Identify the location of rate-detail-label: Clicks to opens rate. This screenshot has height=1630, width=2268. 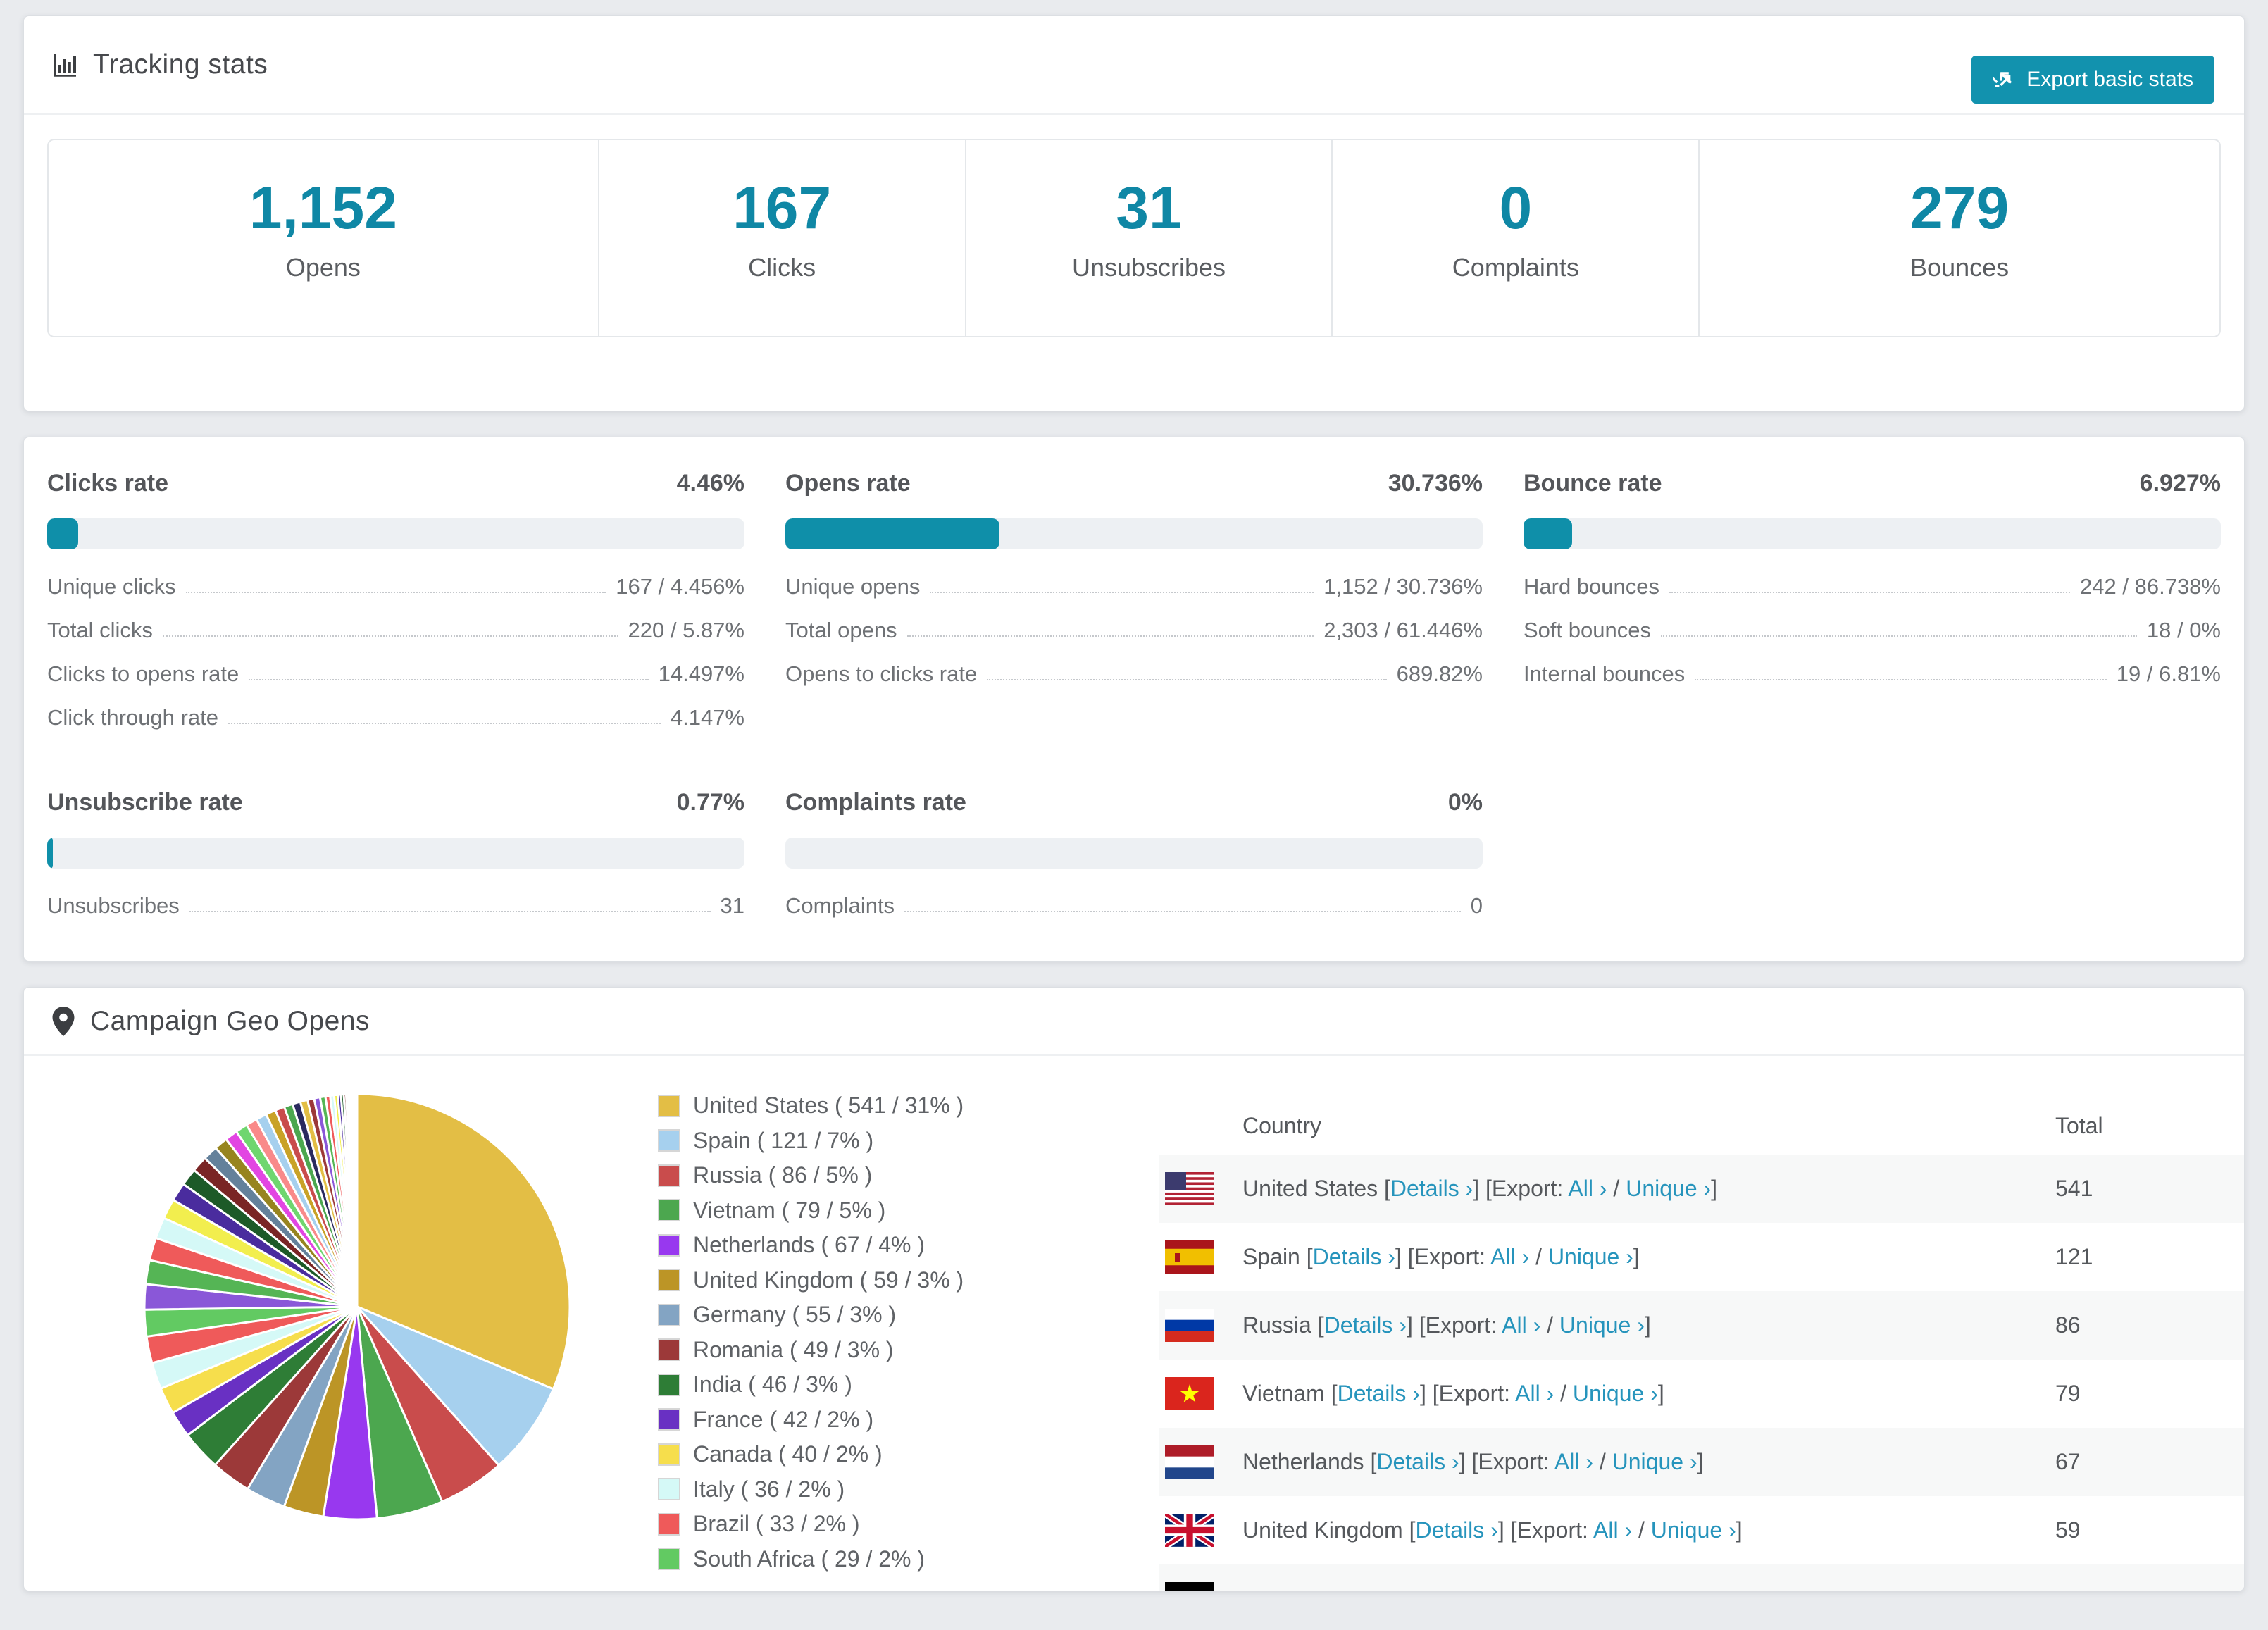
(143, 673).